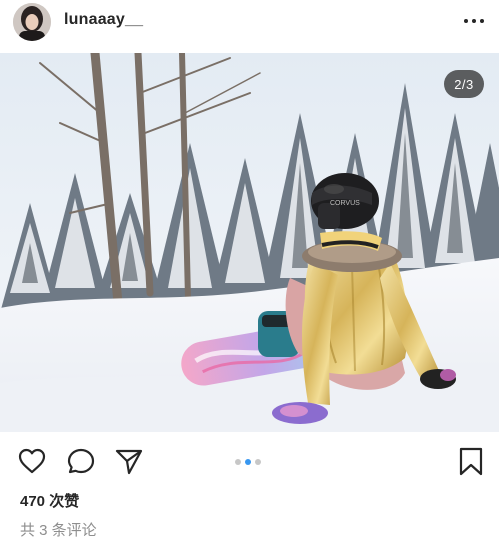 This screenshot has width=499, height=547. I want to click on carousel-indicator, so click(248, 462).